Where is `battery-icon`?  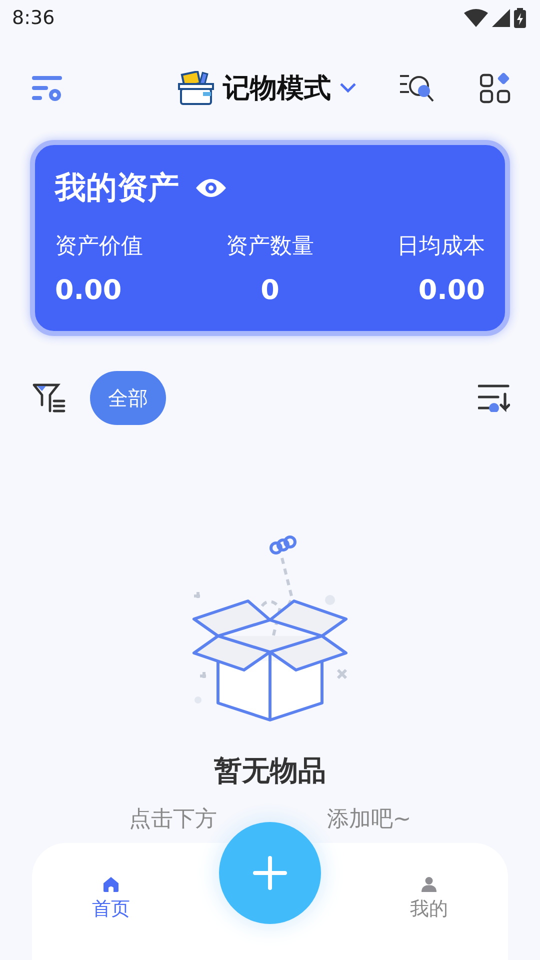
battery-icon is located at coordinates (520, 18).